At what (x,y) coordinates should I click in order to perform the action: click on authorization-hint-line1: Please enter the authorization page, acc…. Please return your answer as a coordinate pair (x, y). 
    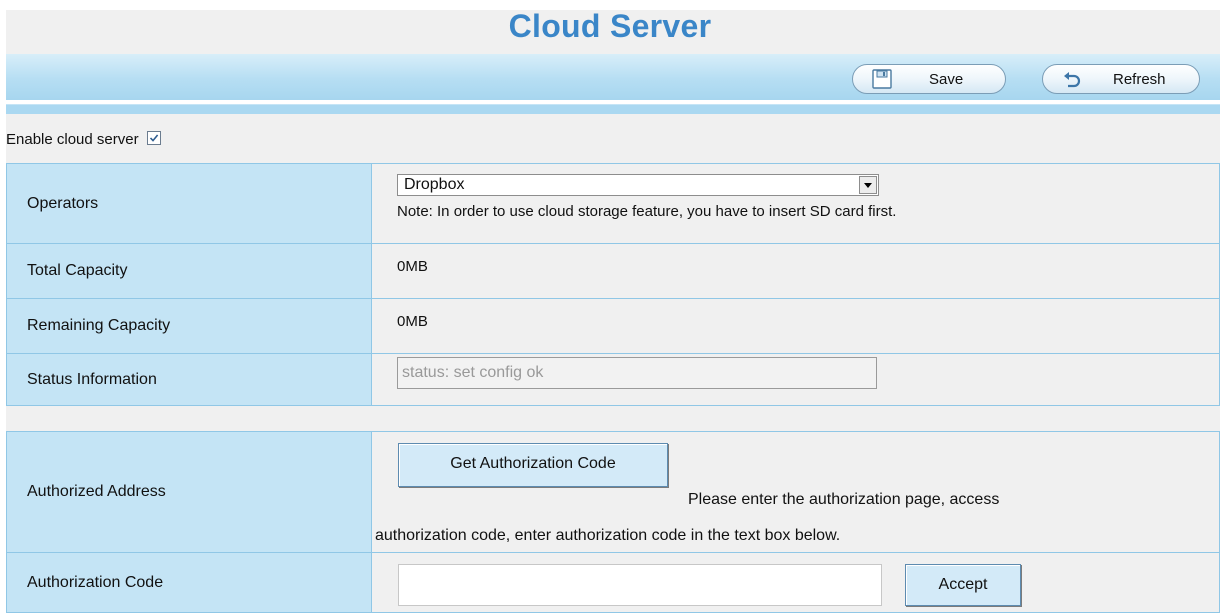
    Looking at the image, I should click on (844, 499).